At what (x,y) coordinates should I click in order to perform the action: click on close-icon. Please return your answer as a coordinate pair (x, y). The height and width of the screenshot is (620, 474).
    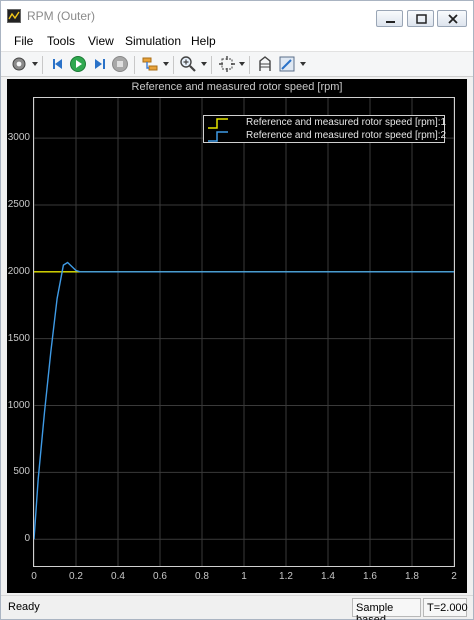
    Looking at the image, I should click on (453, 19).